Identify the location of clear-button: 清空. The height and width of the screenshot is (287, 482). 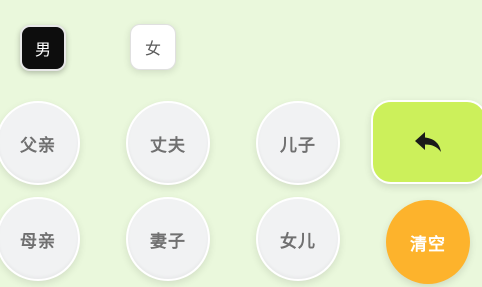
(428, 242).